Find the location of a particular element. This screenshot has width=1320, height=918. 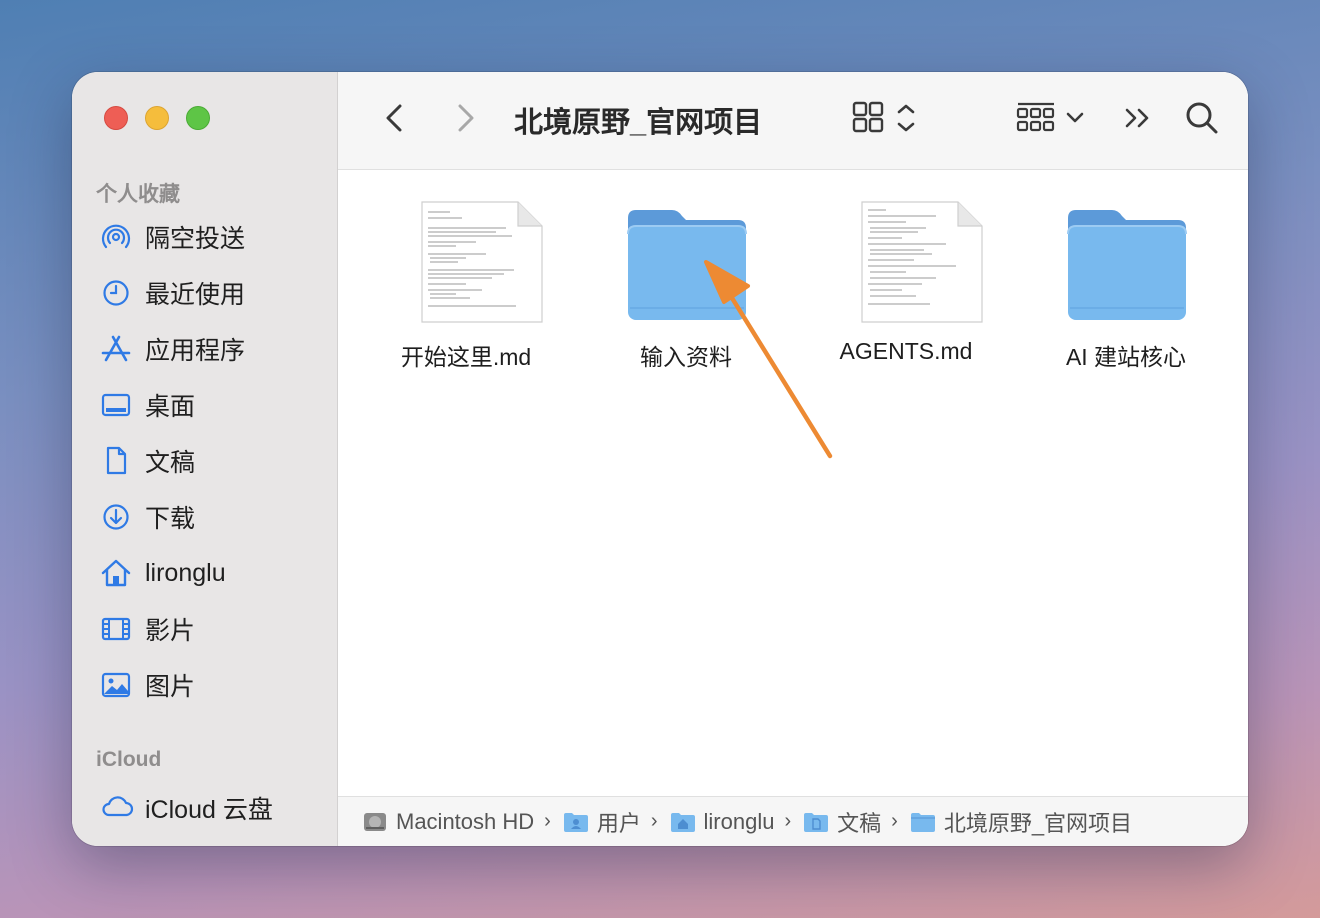

sidebar-item-label: iCloud 云盘 is located at coordinates (209, 810).